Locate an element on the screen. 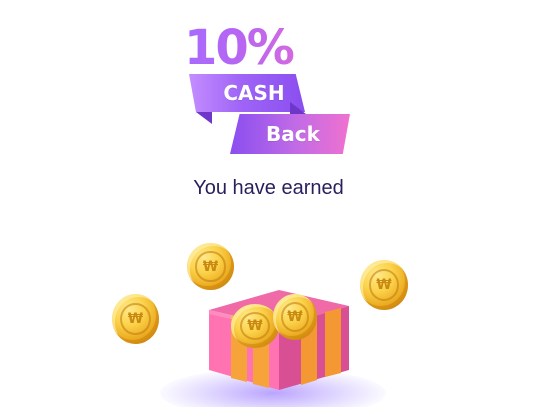 This screenshot has width=537, height=407. cash-ribbon-label: CASH is located at coordinates (254, 93).